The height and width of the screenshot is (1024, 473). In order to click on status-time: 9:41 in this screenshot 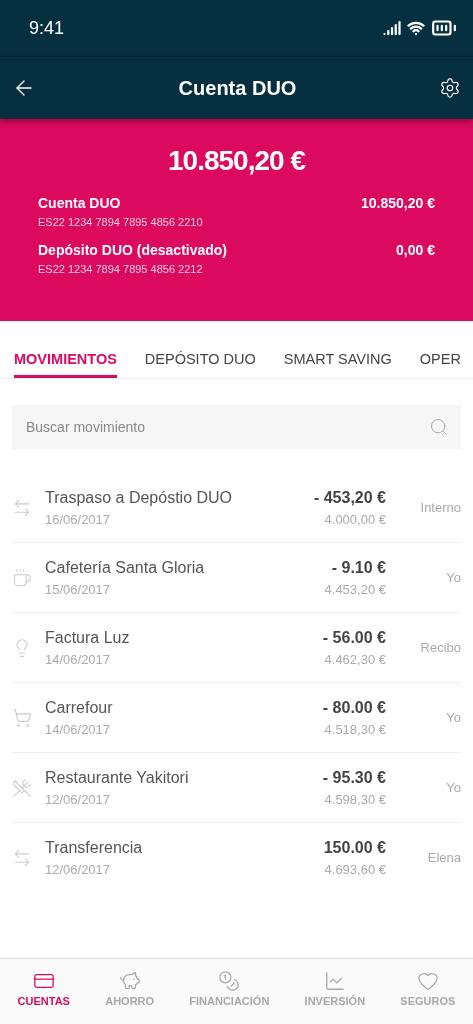, I will do `click(47, 28)`.